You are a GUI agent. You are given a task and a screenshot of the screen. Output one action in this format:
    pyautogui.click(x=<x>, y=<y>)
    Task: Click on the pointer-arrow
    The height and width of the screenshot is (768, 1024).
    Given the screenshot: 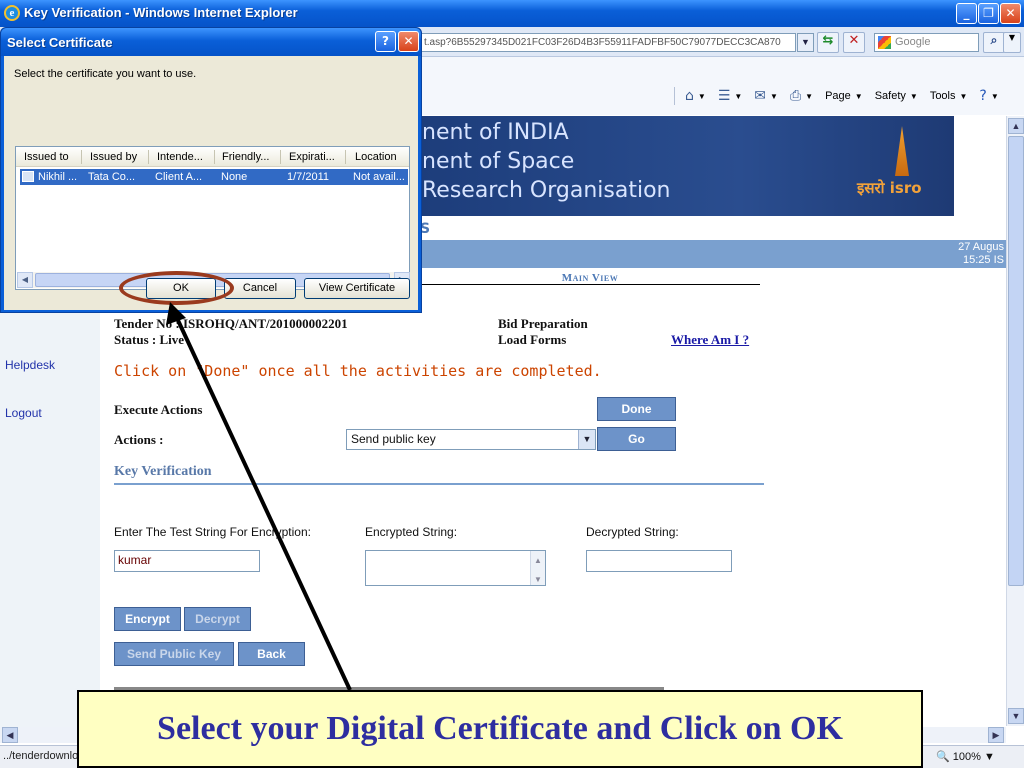 What is the action you would take?
    pyautogui.click(x=259, y=496)
    